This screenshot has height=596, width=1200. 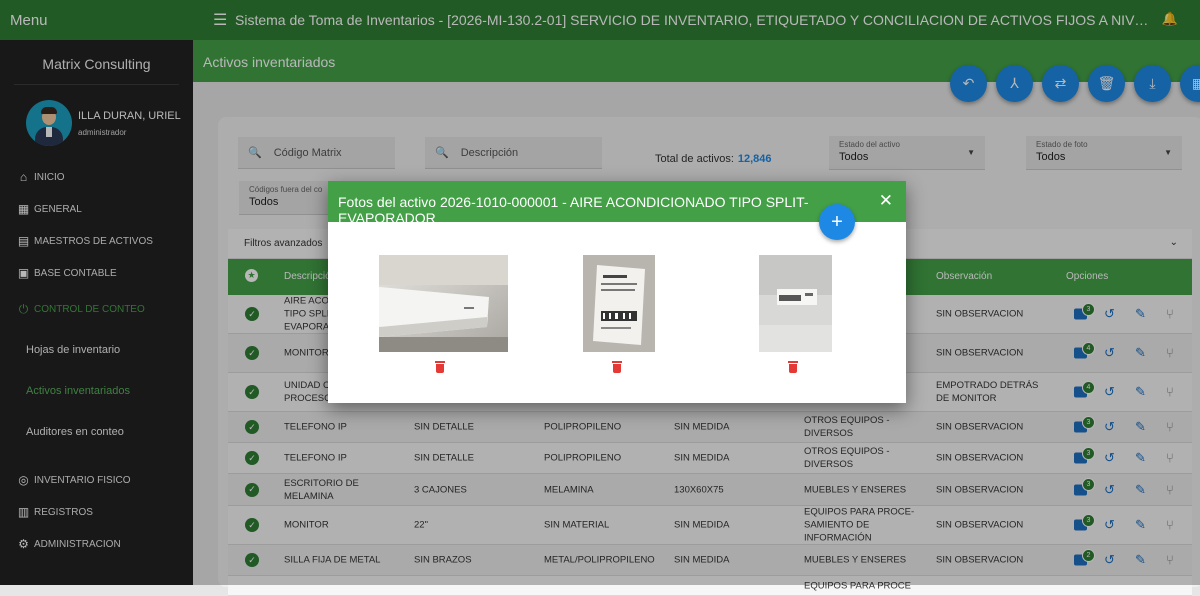 I want to click on close-icon: ✕, so click(x=886, y=201).